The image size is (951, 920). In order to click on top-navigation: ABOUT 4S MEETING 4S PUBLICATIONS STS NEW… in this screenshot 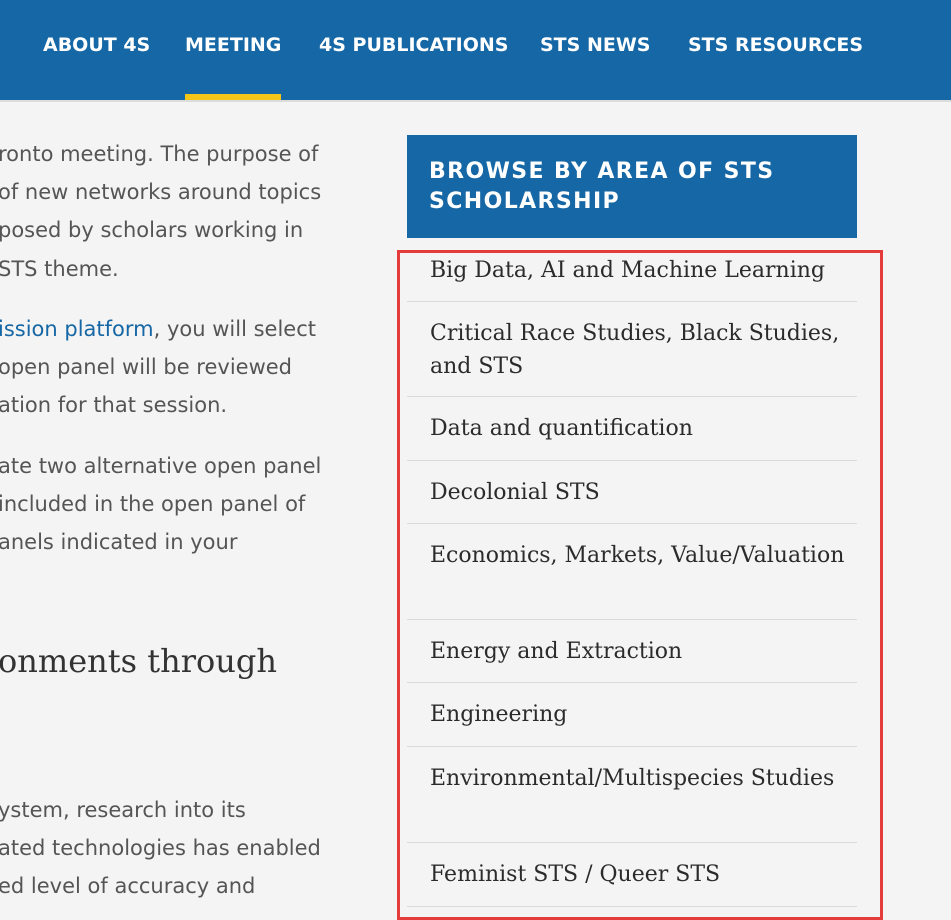, I will do `click(475, 51)`.